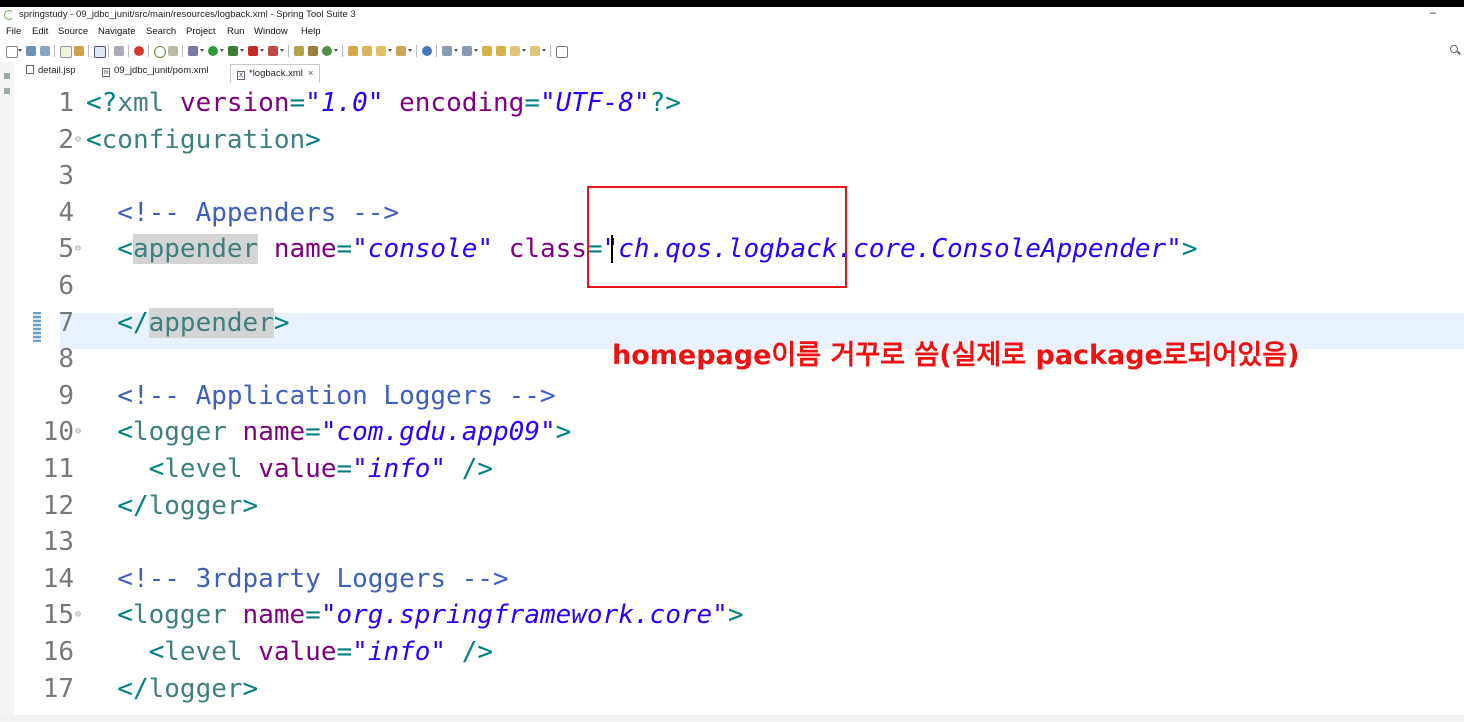 This screenshot has width=1464, height=722. I want to click on previous-annotation-dropdown-icon, so click(476, 50).